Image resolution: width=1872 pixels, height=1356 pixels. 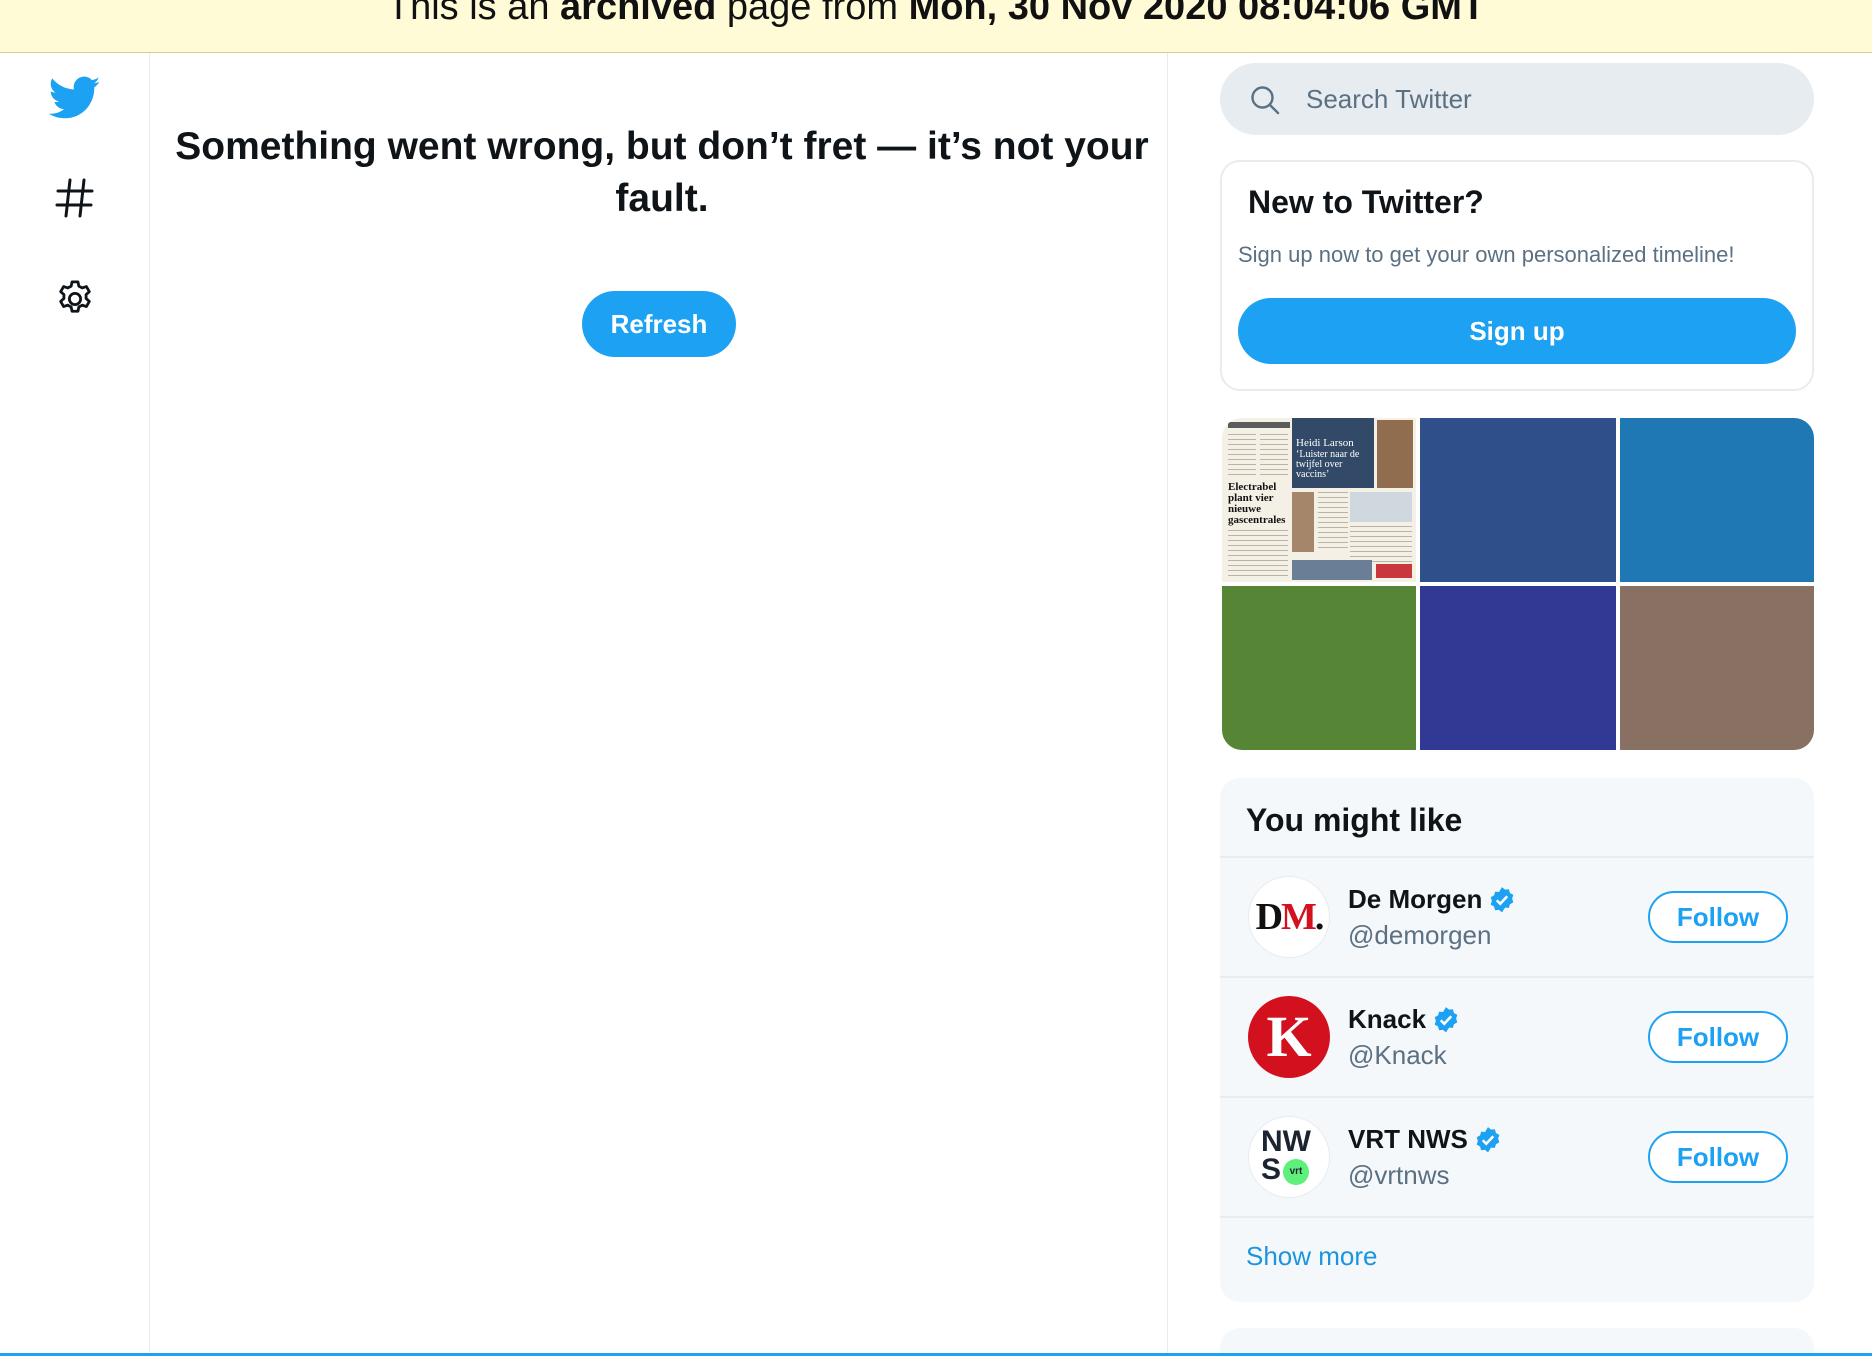 I want to click on signup-button: Sign up, so click(x=1517, y=331).